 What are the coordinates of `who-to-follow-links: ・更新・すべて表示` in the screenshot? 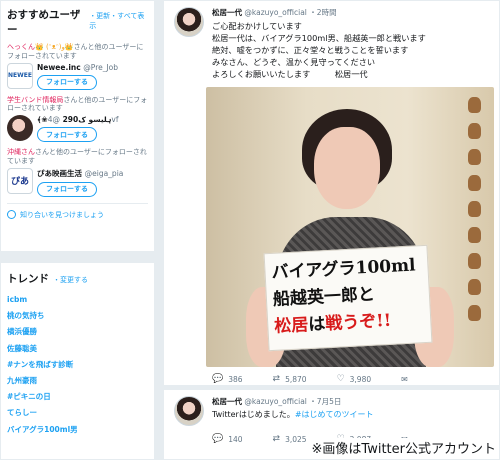 It's located at (118, 21).